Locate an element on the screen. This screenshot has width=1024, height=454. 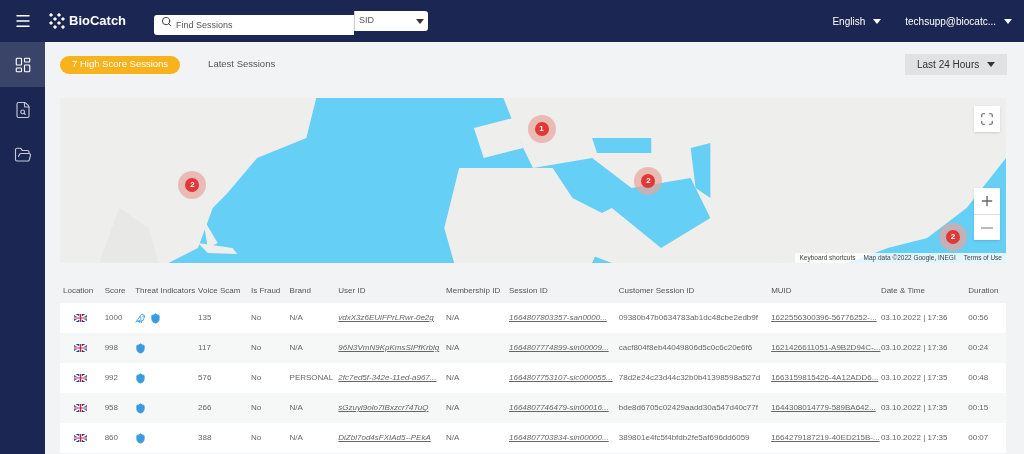
table-cell: 78d2e24c23d44c32b0b41398598a527d is located at coordinates (689, 377).